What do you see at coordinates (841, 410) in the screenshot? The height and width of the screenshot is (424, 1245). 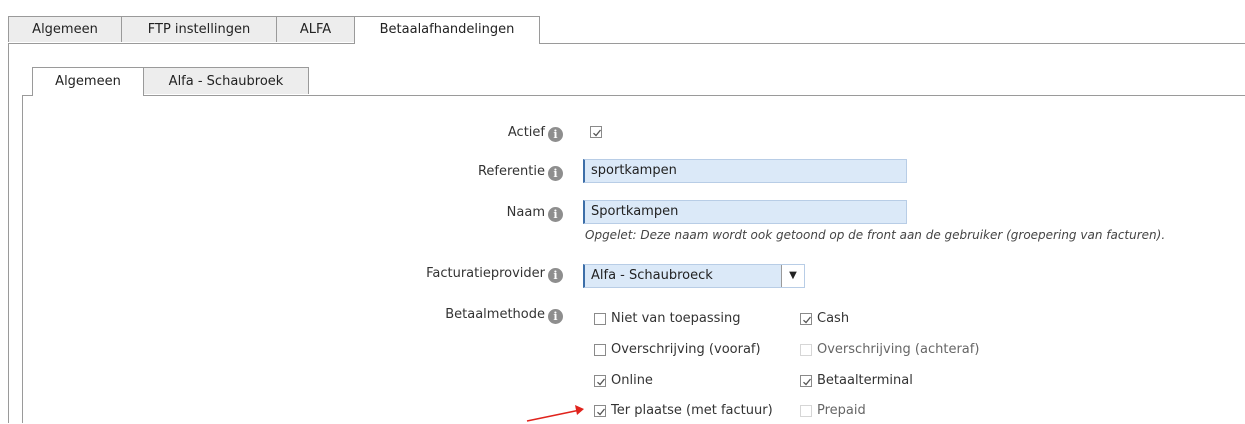 I see `betaalmethode-option-label: Prepaid` at bounding box center [841, 410].